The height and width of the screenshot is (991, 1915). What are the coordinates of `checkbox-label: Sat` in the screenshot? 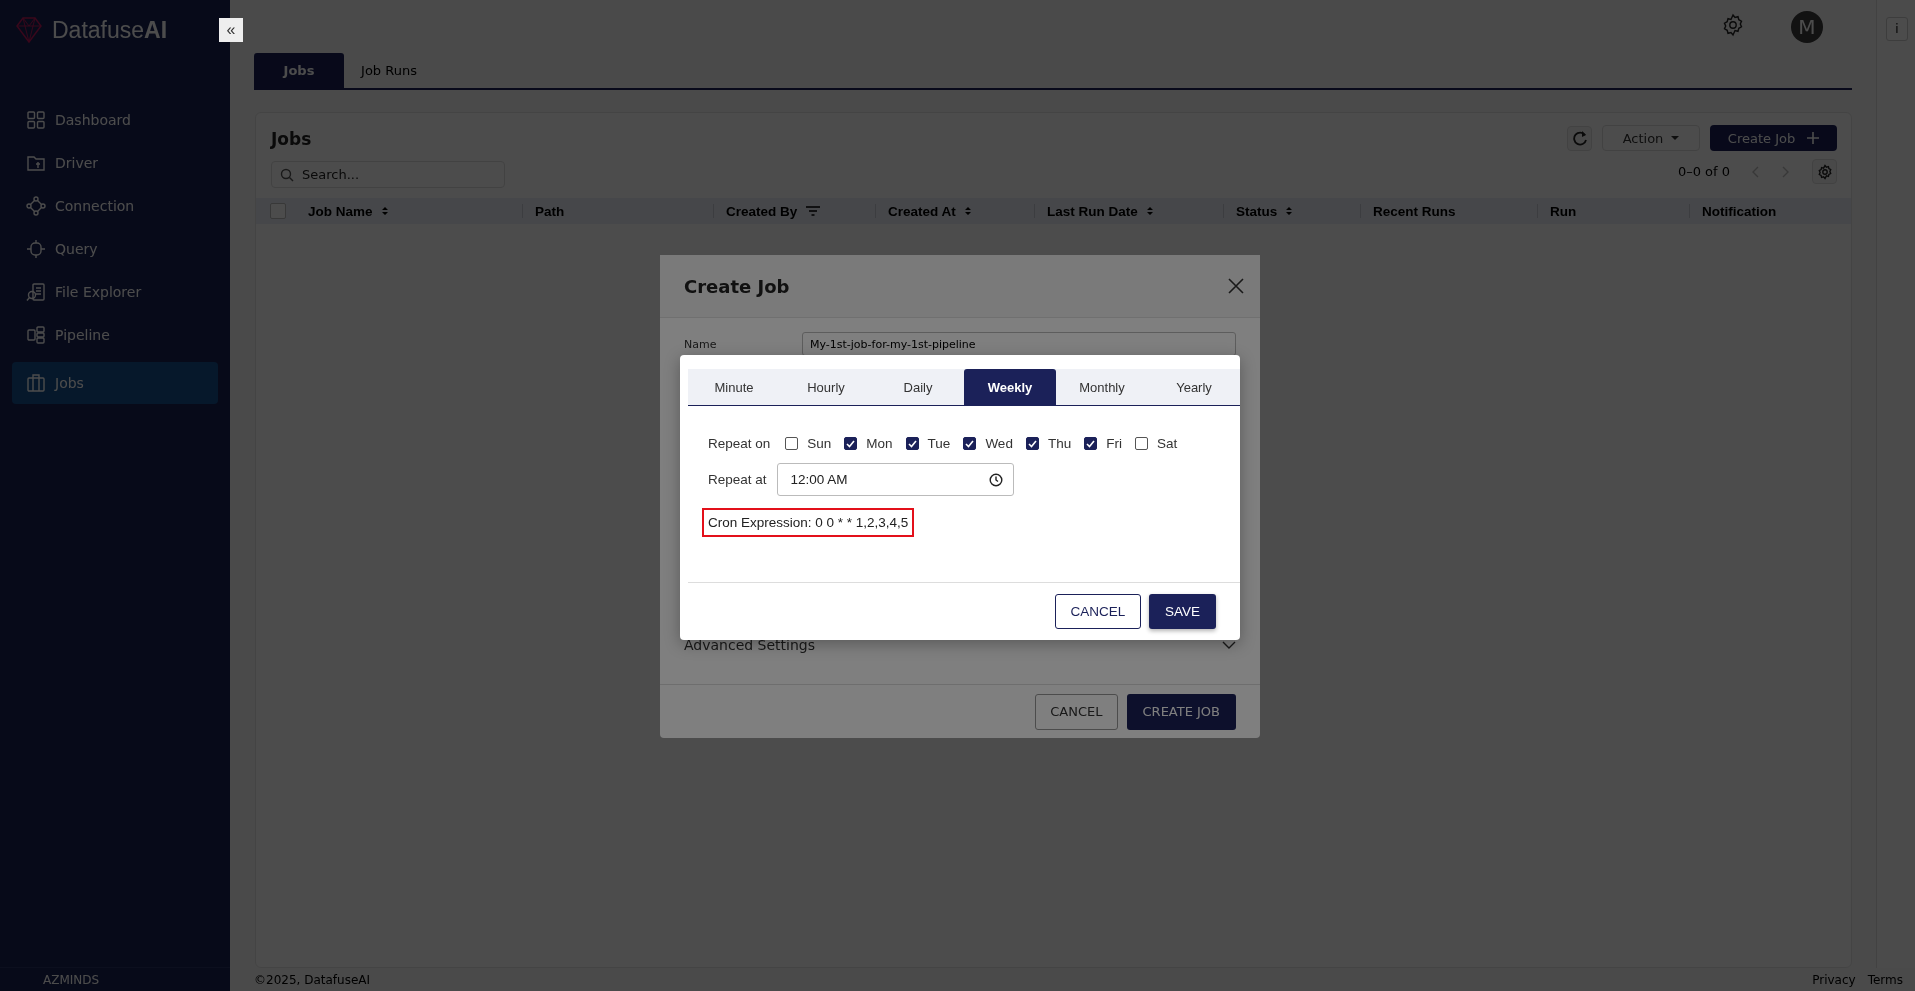 It's located at (1167, 443).